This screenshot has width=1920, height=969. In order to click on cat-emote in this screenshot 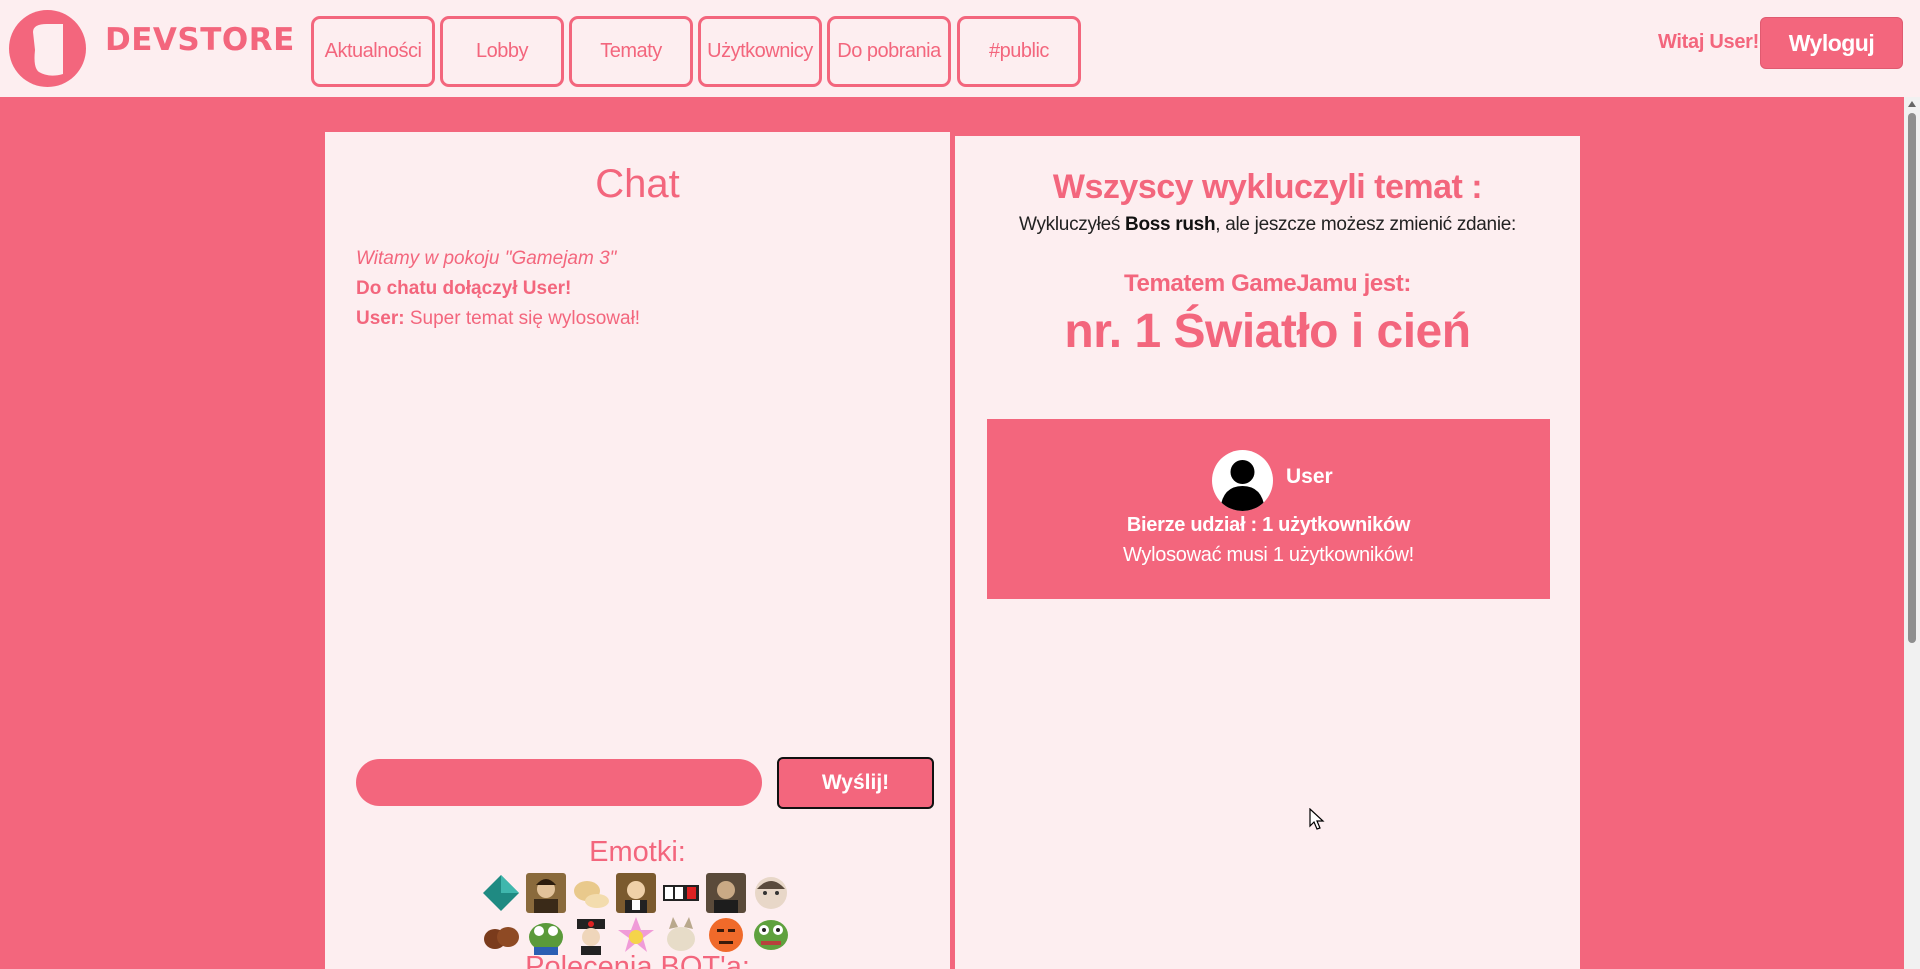, I will do `click(681, 935)`.